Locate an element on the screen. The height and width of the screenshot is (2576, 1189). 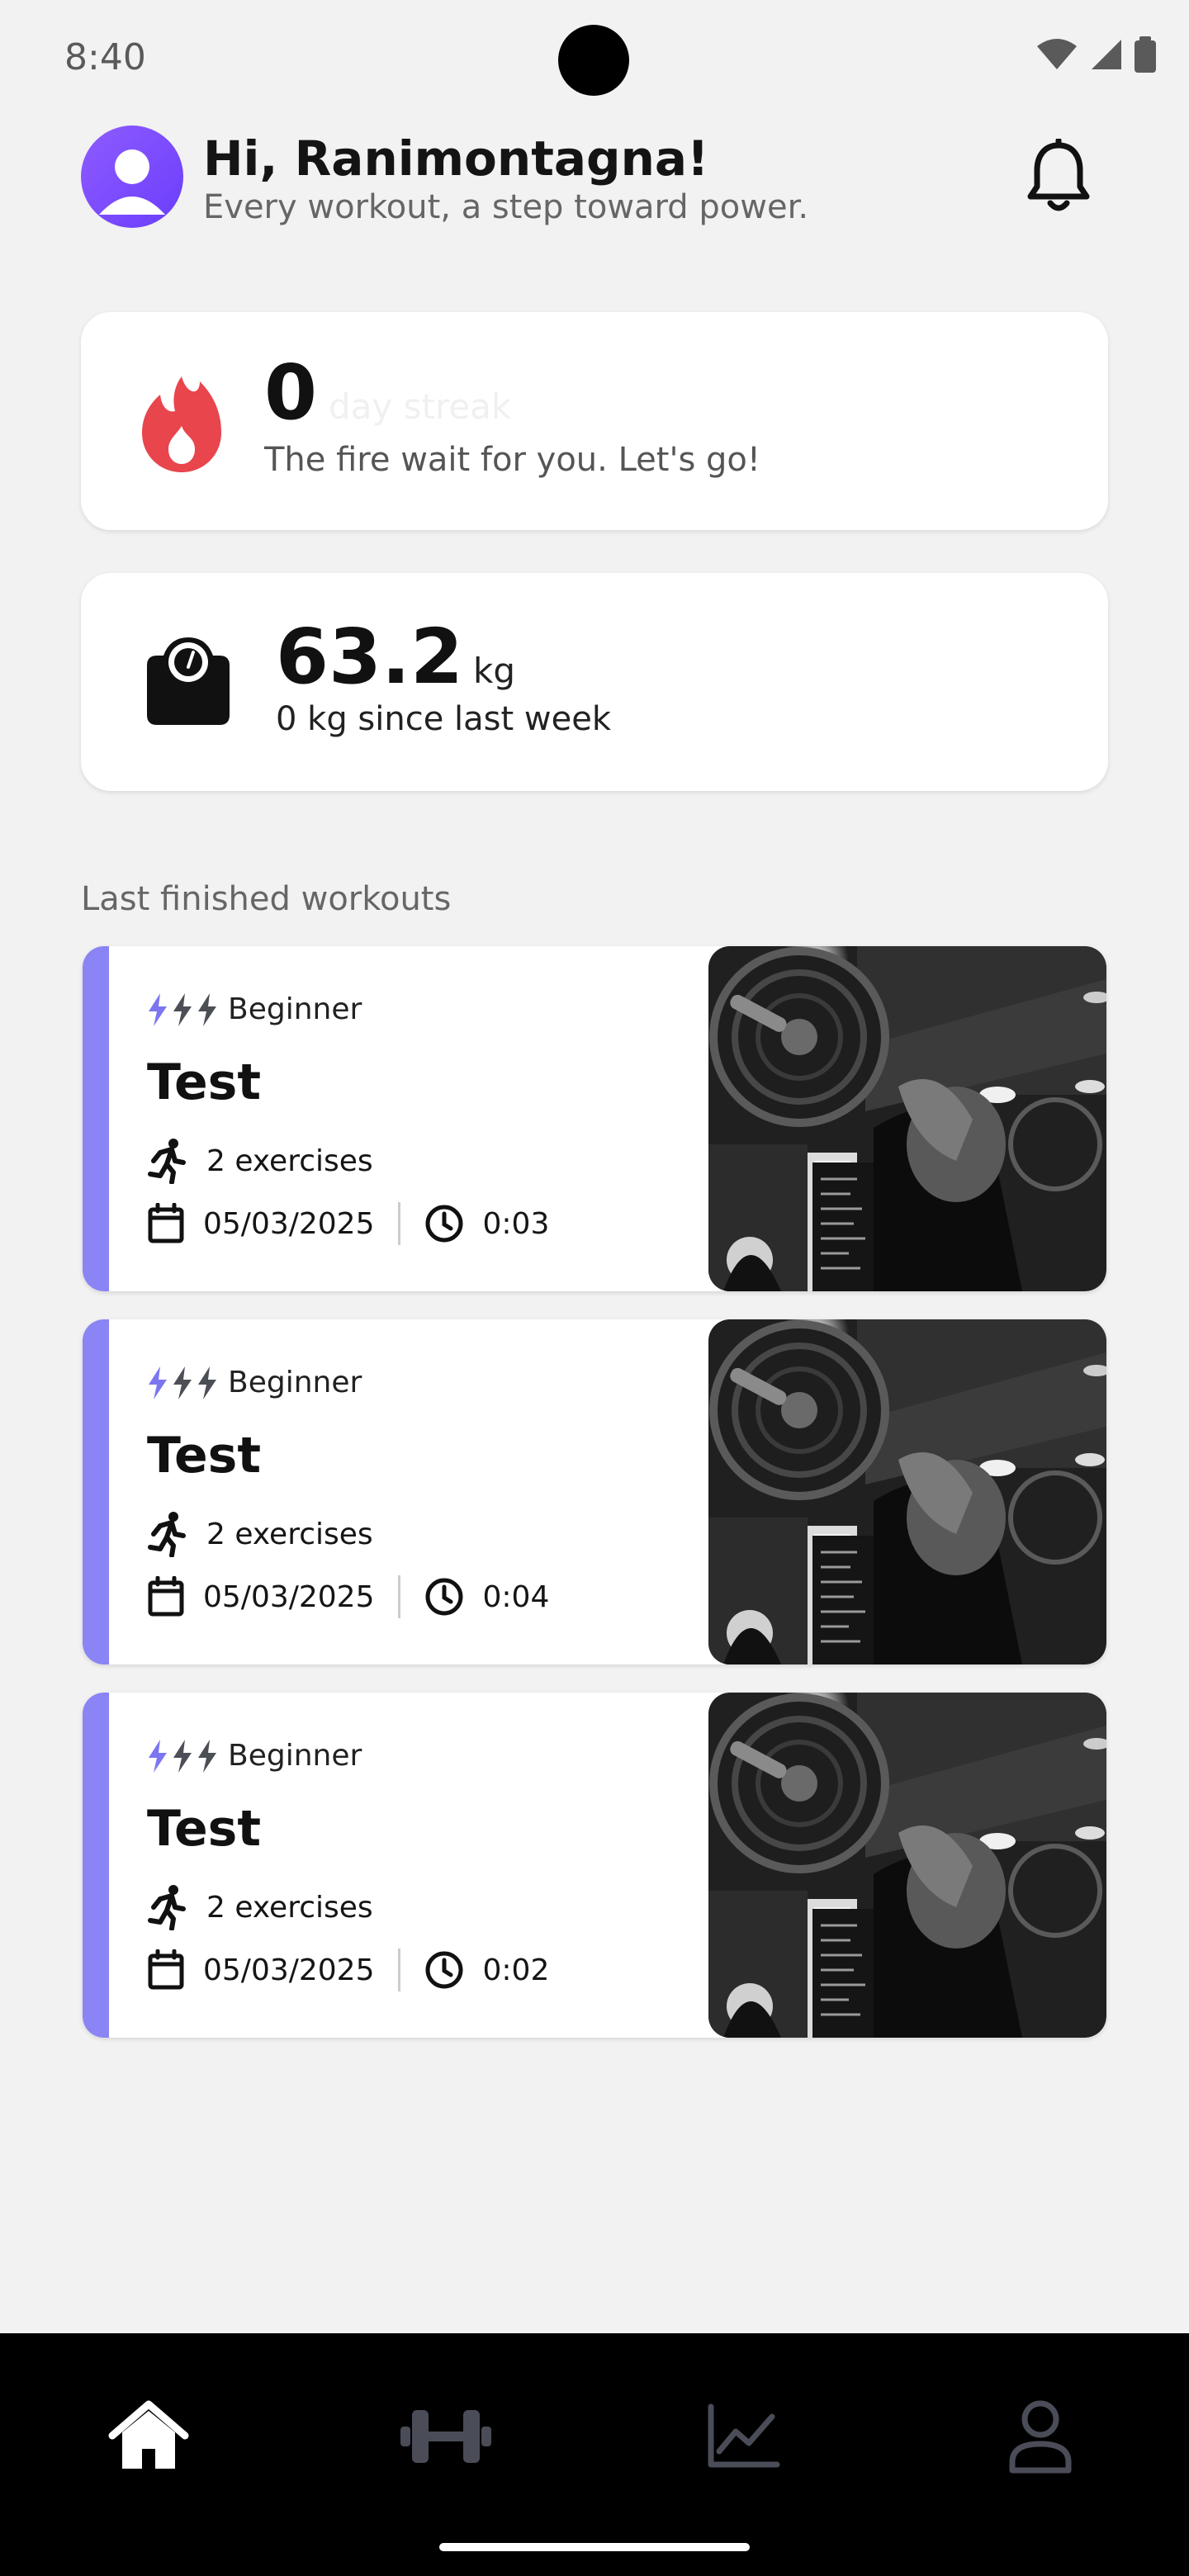
weight-value: 63.2 is located at coordinates (369, 657).